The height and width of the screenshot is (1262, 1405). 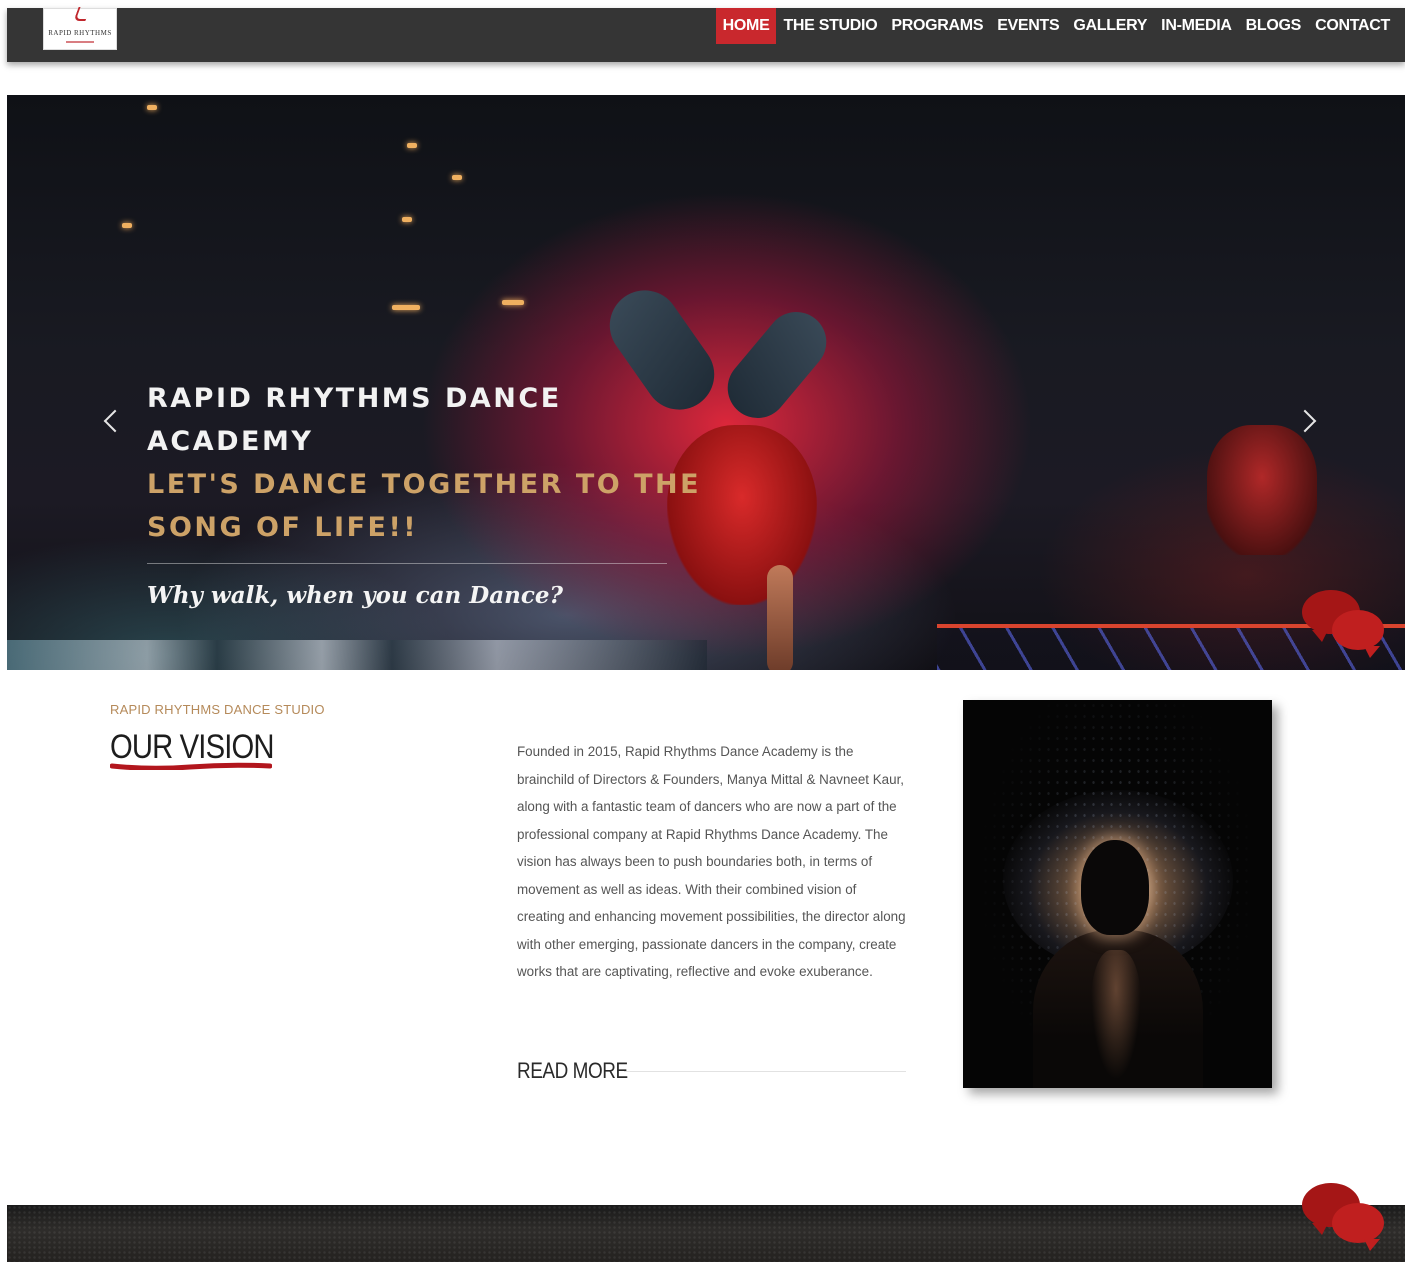 What do you see at coordinates (424, 484) in the screenshot?
I see `hero-tagline-line1: LET'S DANCE TOGETHER TO THE` at bounding box center [424, 484].